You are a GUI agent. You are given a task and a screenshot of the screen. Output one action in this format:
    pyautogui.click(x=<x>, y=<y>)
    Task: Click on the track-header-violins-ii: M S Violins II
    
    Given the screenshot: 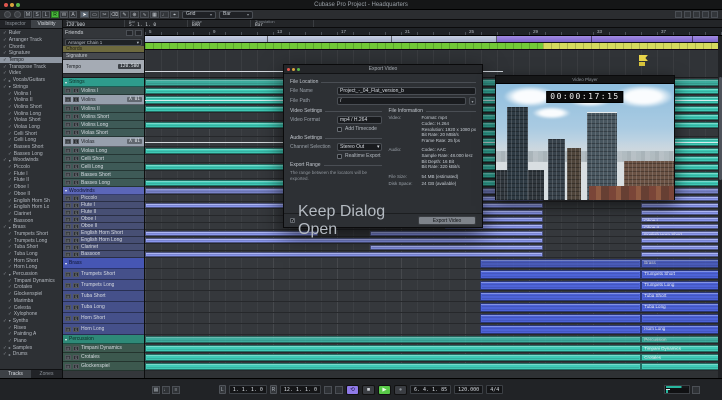 What is the action you would take?
    pyautogui.click(x=103, y=109)
    